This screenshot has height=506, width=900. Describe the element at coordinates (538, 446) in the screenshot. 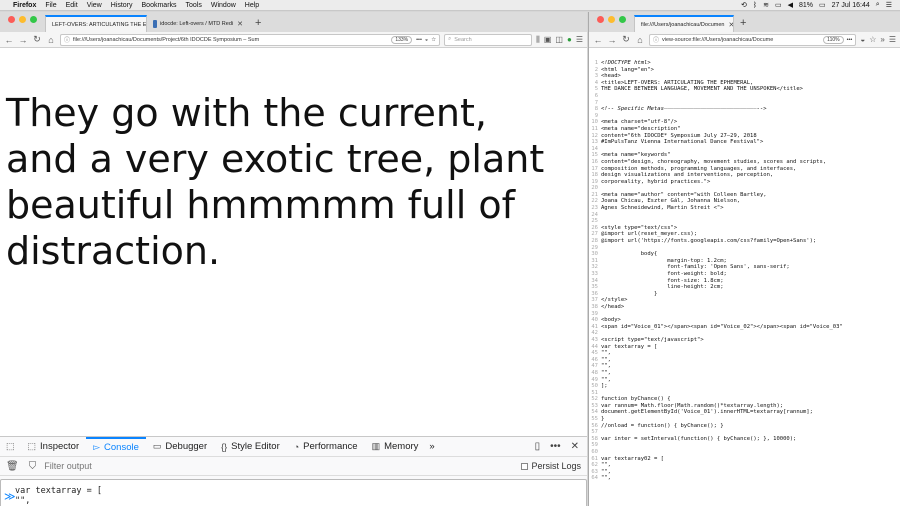

I see `dock-side-icon: ▯` at that location.